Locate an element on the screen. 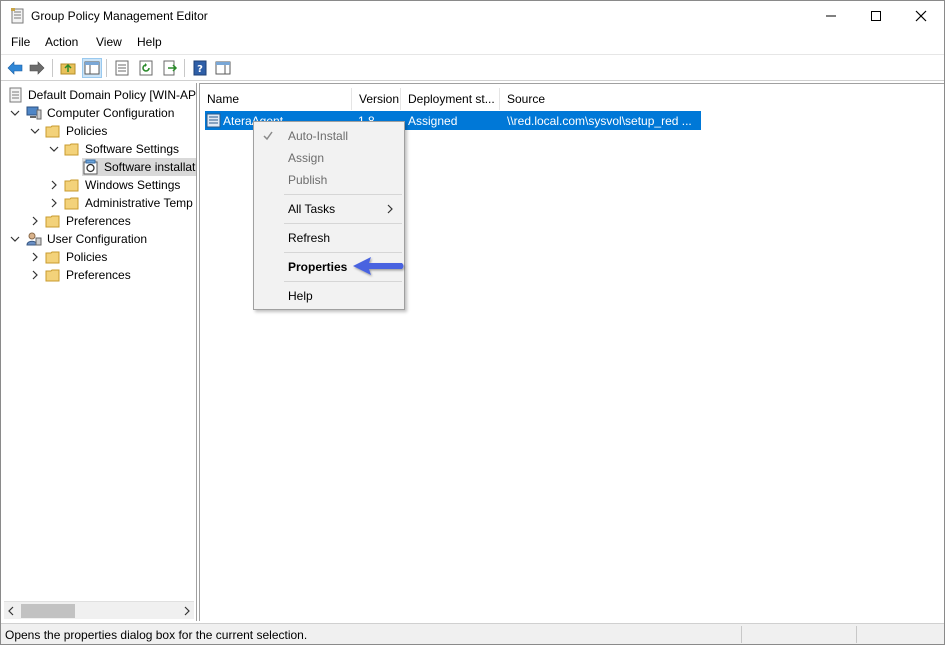 The image size is (945, 645). maximize-button is located at coordinates (876, 16).